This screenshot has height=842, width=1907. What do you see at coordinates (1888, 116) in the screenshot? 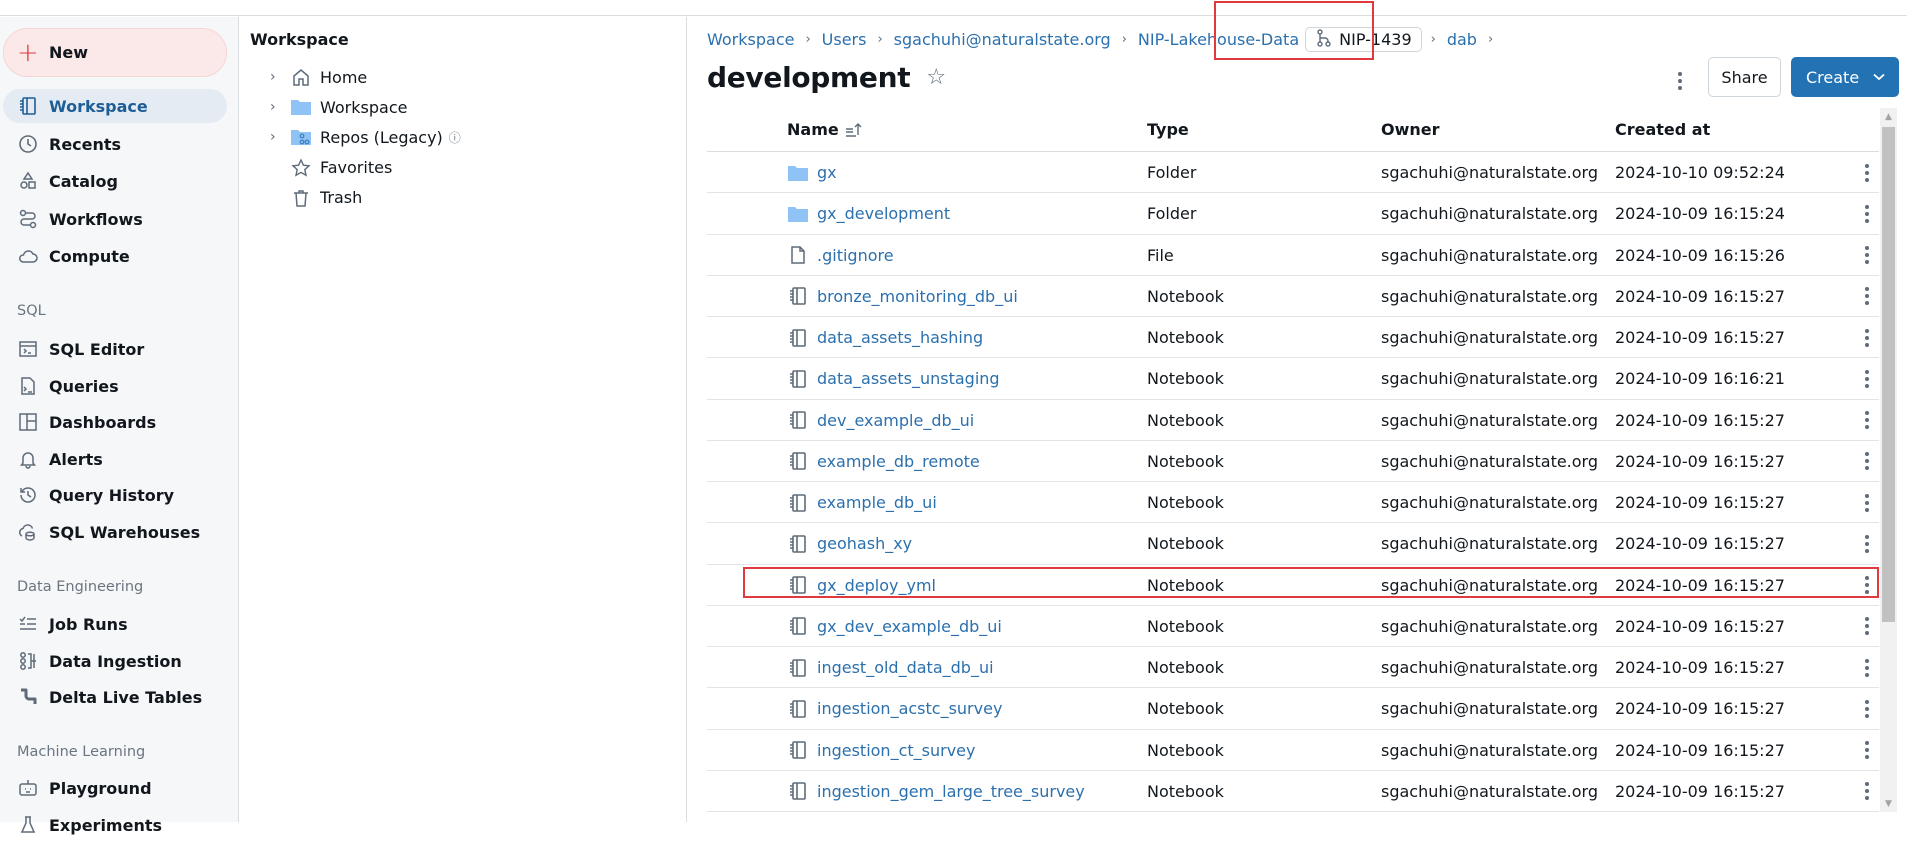
I see `scroll-up-arrow: ▲` at bounding box center [1888, 116].